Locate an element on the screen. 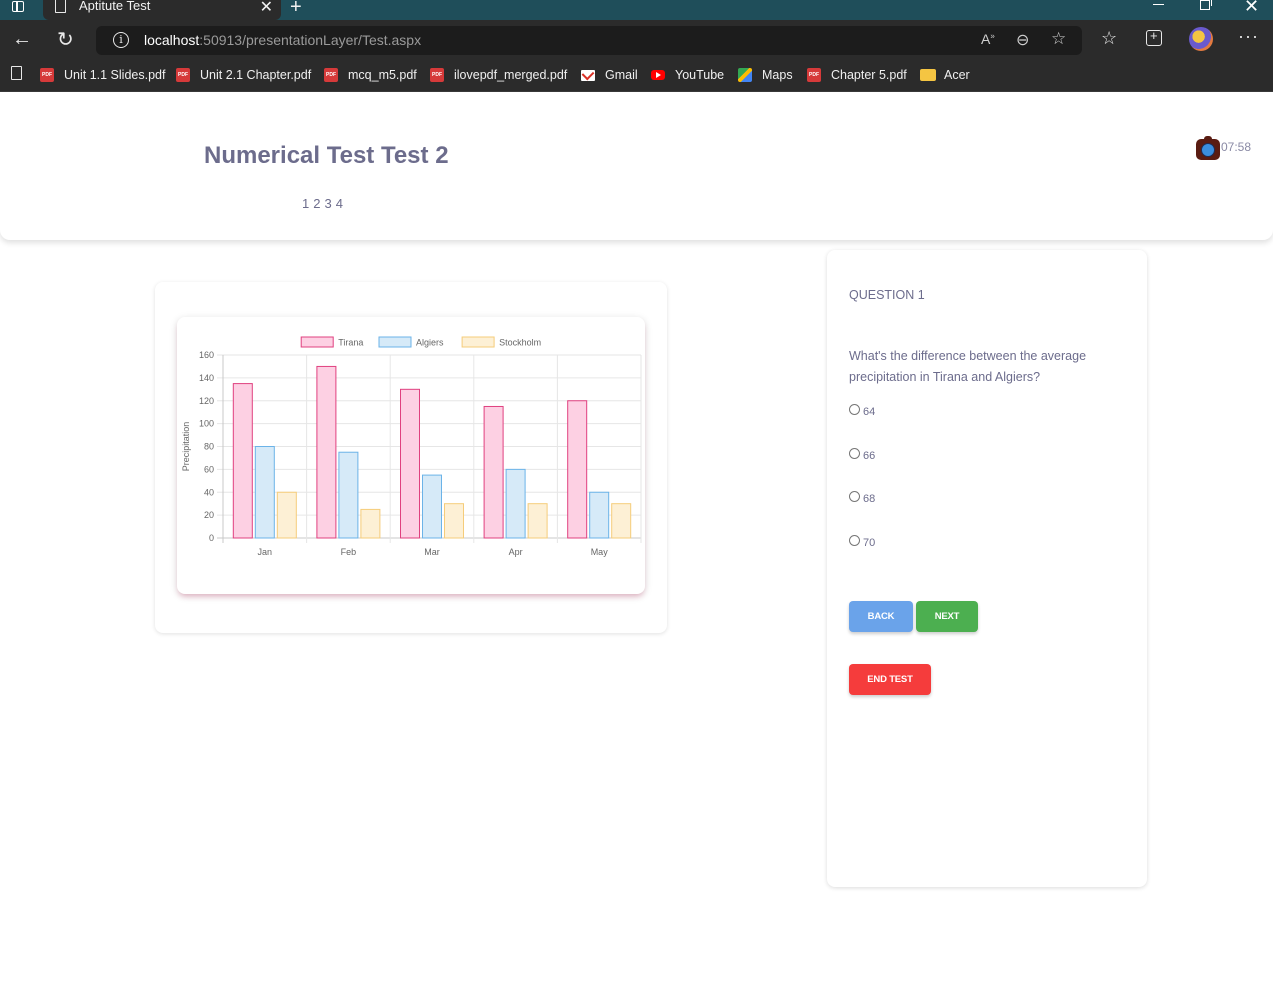  bar-tirana-apr is located at coordinates (493, 472).